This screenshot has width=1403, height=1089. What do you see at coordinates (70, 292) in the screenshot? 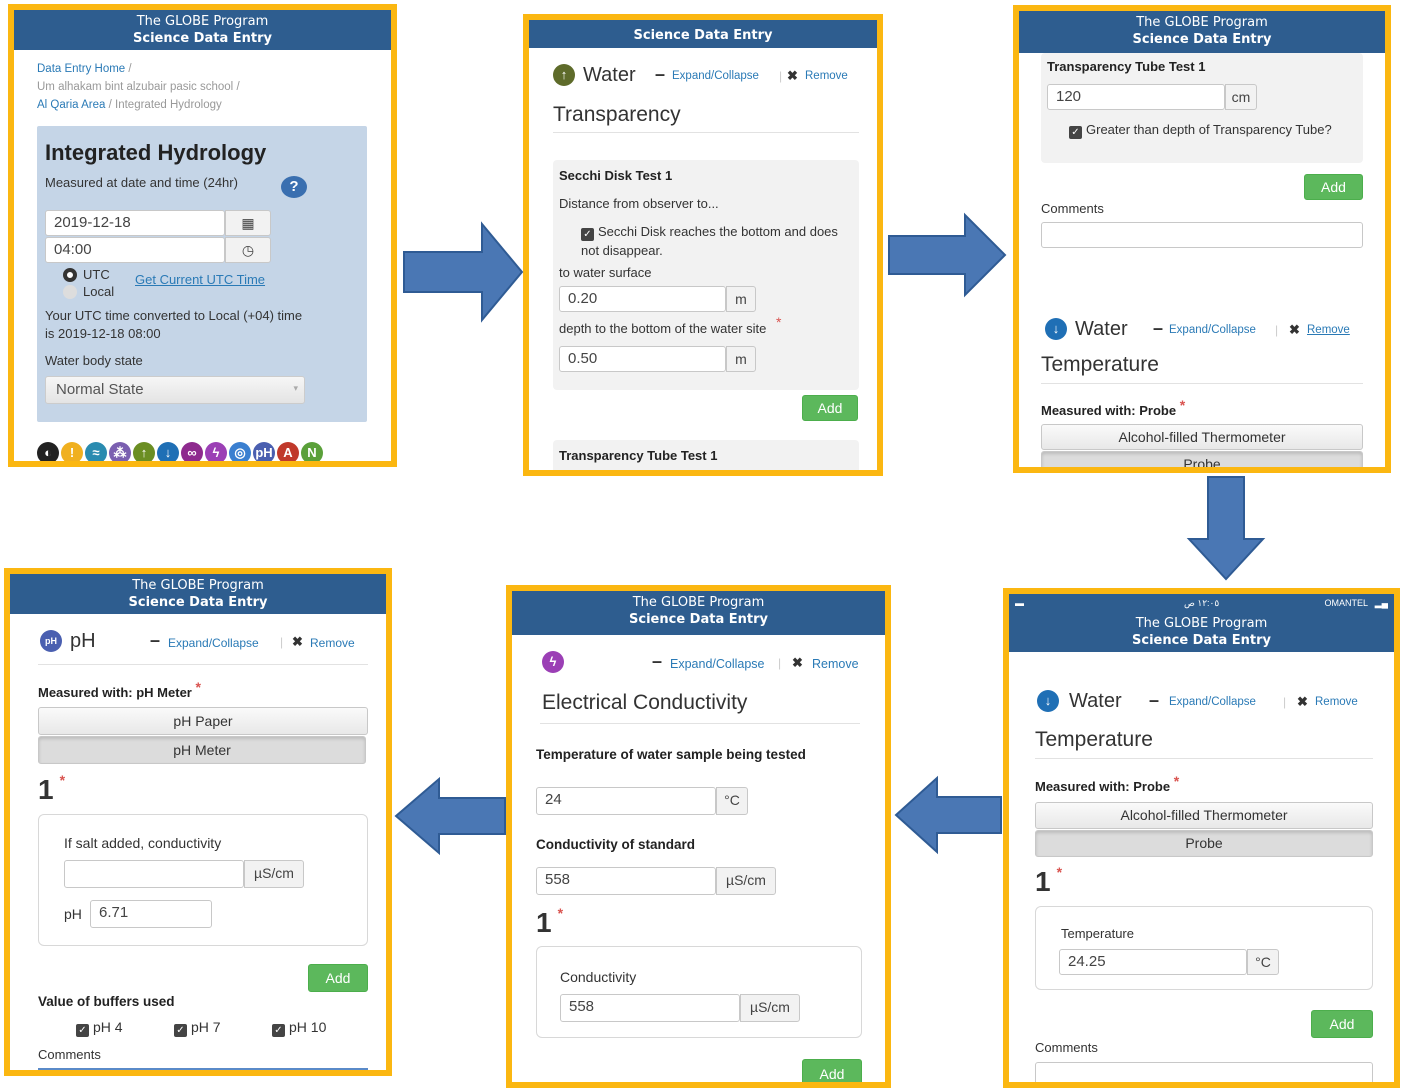
I see `local-radio` at bounding box center [70, 292].